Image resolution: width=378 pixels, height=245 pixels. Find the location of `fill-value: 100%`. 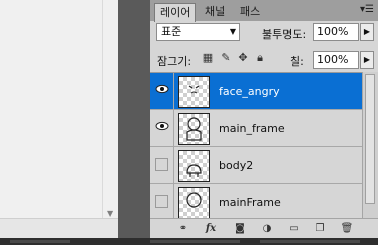

fill-value: 100% is located at coordinates (333, 59).